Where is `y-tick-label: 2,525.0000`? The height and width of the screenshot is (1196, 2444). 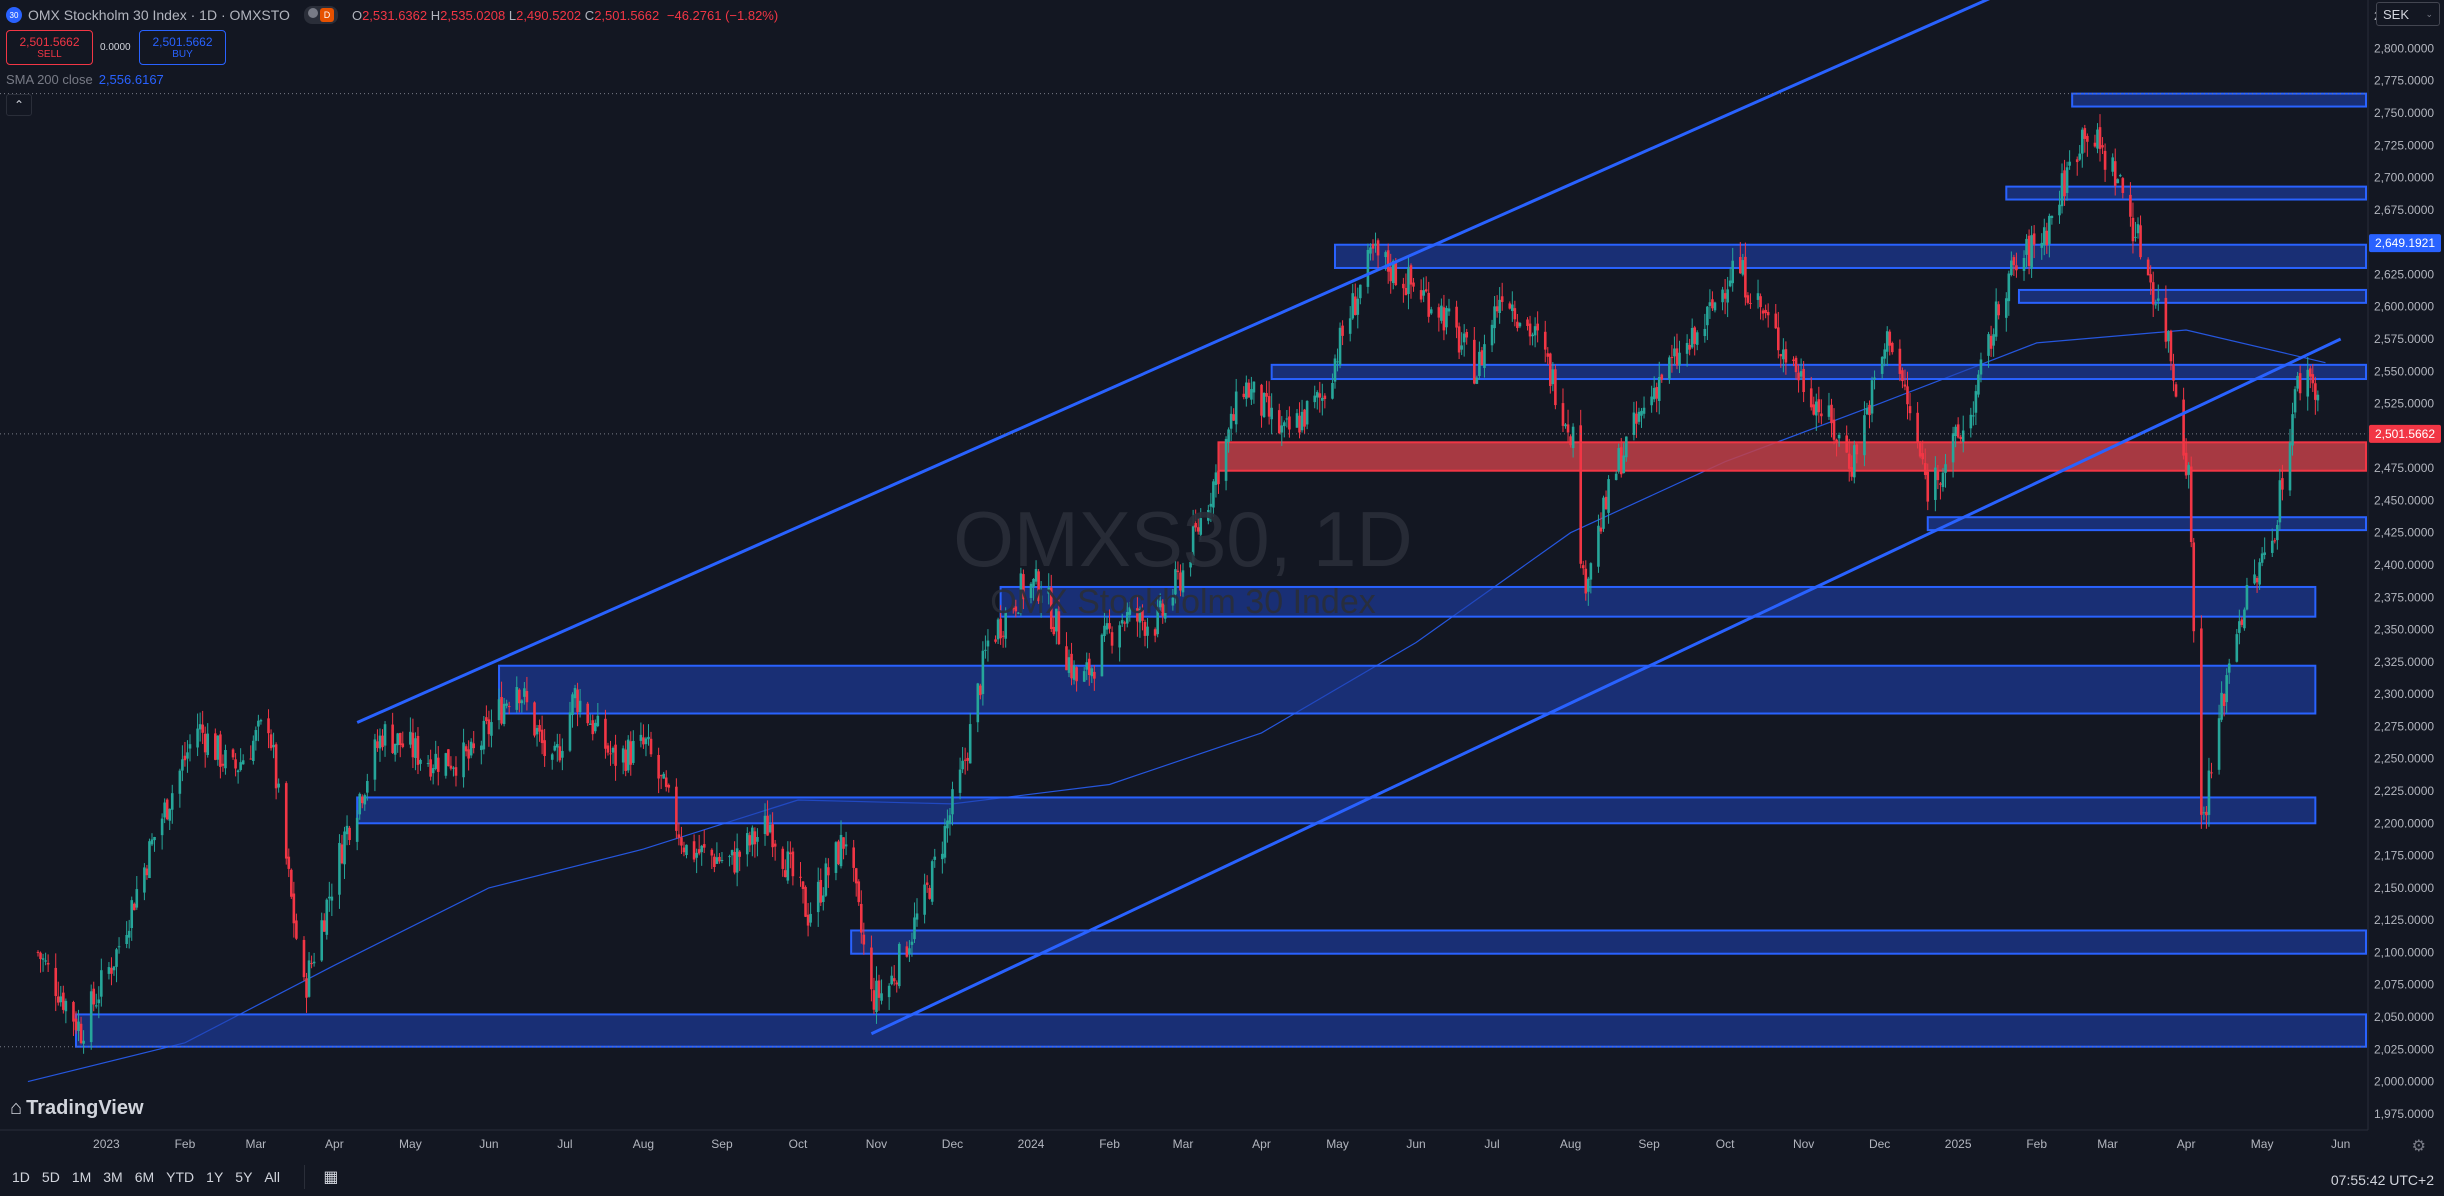 y-tick-label: 2,525.0000 is located at coordinates (2404, 404).